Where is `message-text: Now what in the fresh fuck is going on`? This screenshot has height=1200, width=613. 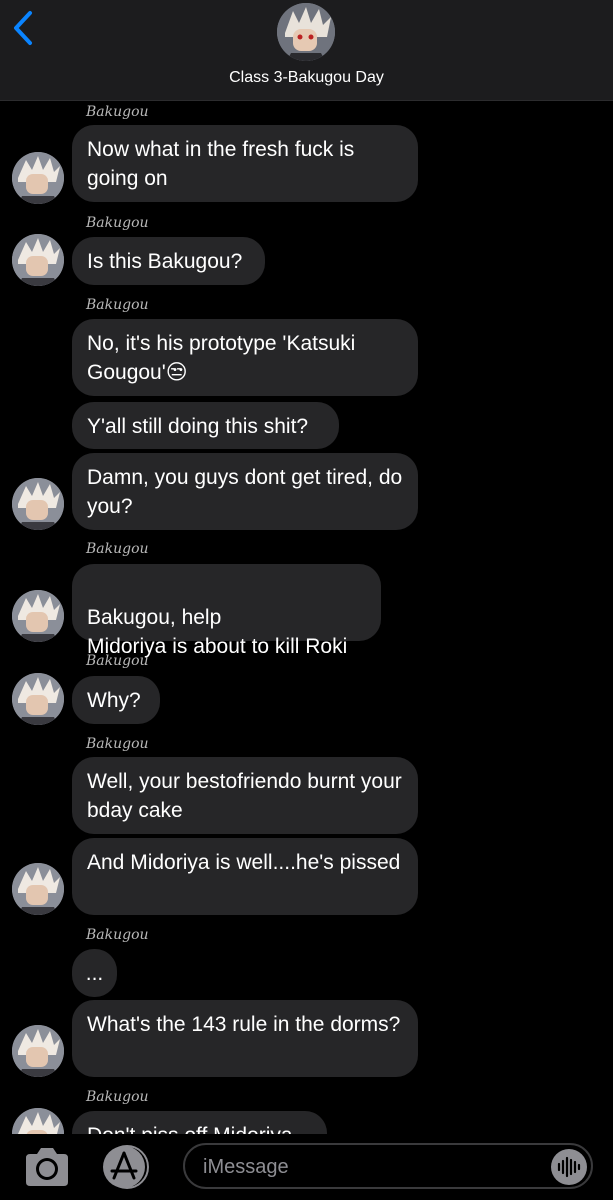
message-text: Now what in the fresh fuck is going on is located at coordinates (221, 164).